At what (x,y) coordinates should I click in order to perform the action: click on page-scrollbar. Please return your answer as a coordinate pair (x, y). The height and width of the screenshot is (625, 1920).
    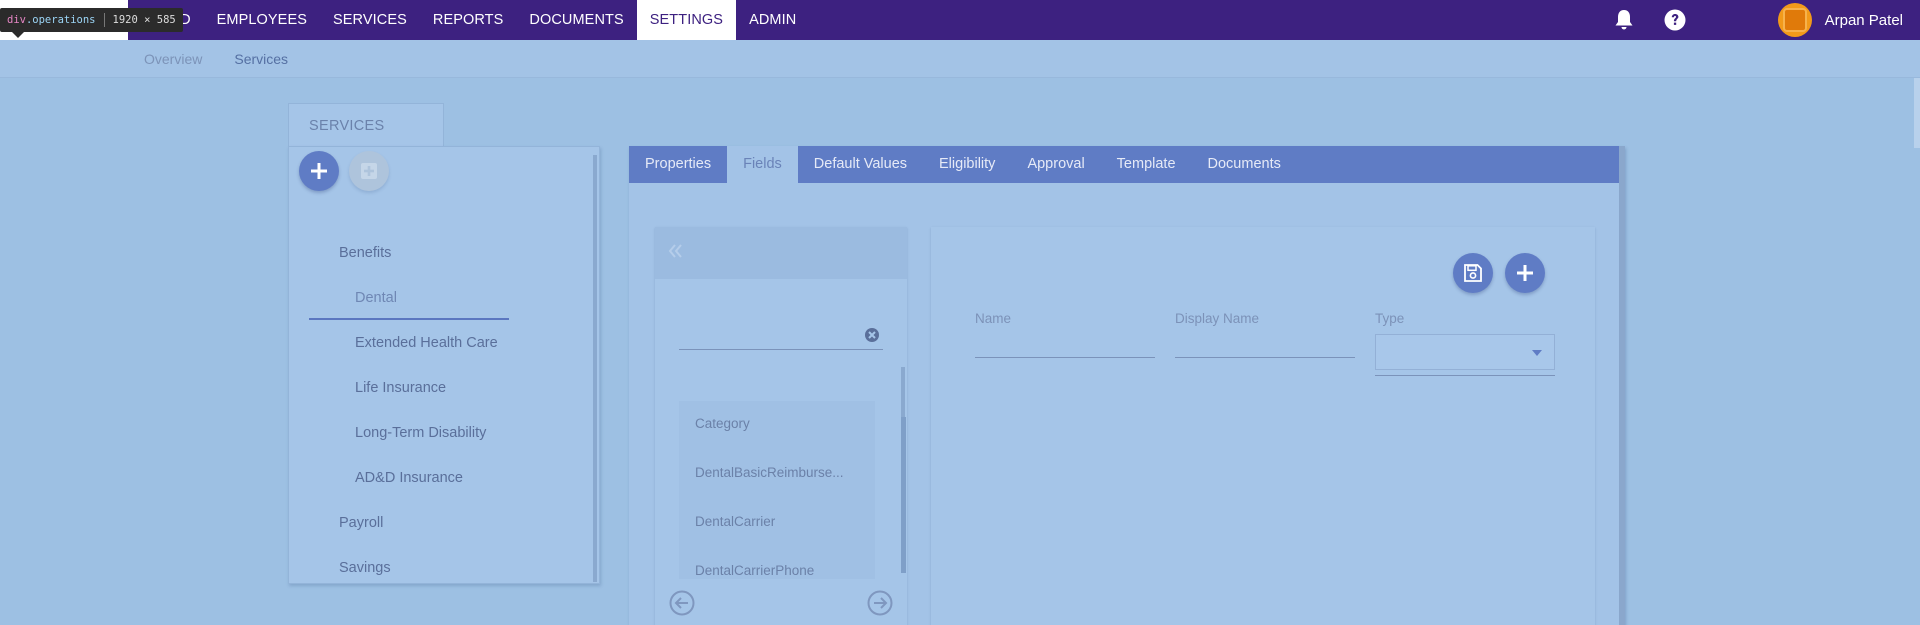
    Looking at the image, I should click on (1917, 113).